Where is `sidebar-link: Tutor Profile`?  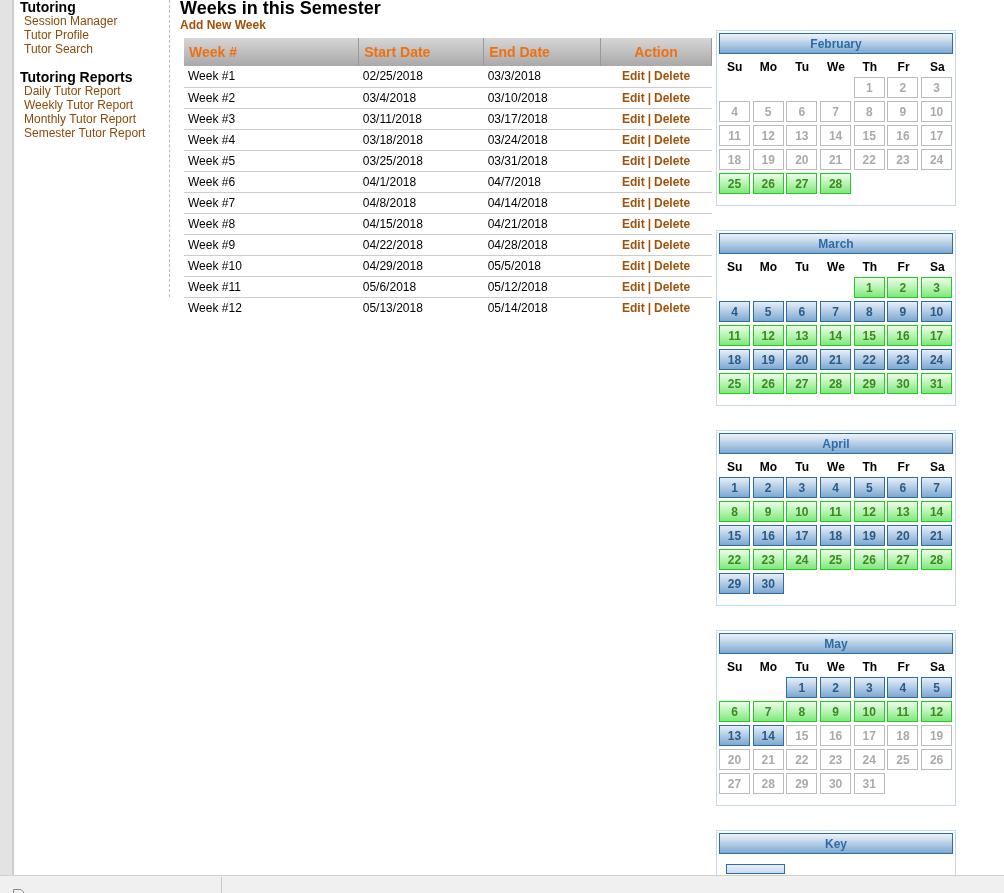 sidebar-link: Tutor Profile is located at coordinates (94, 35).